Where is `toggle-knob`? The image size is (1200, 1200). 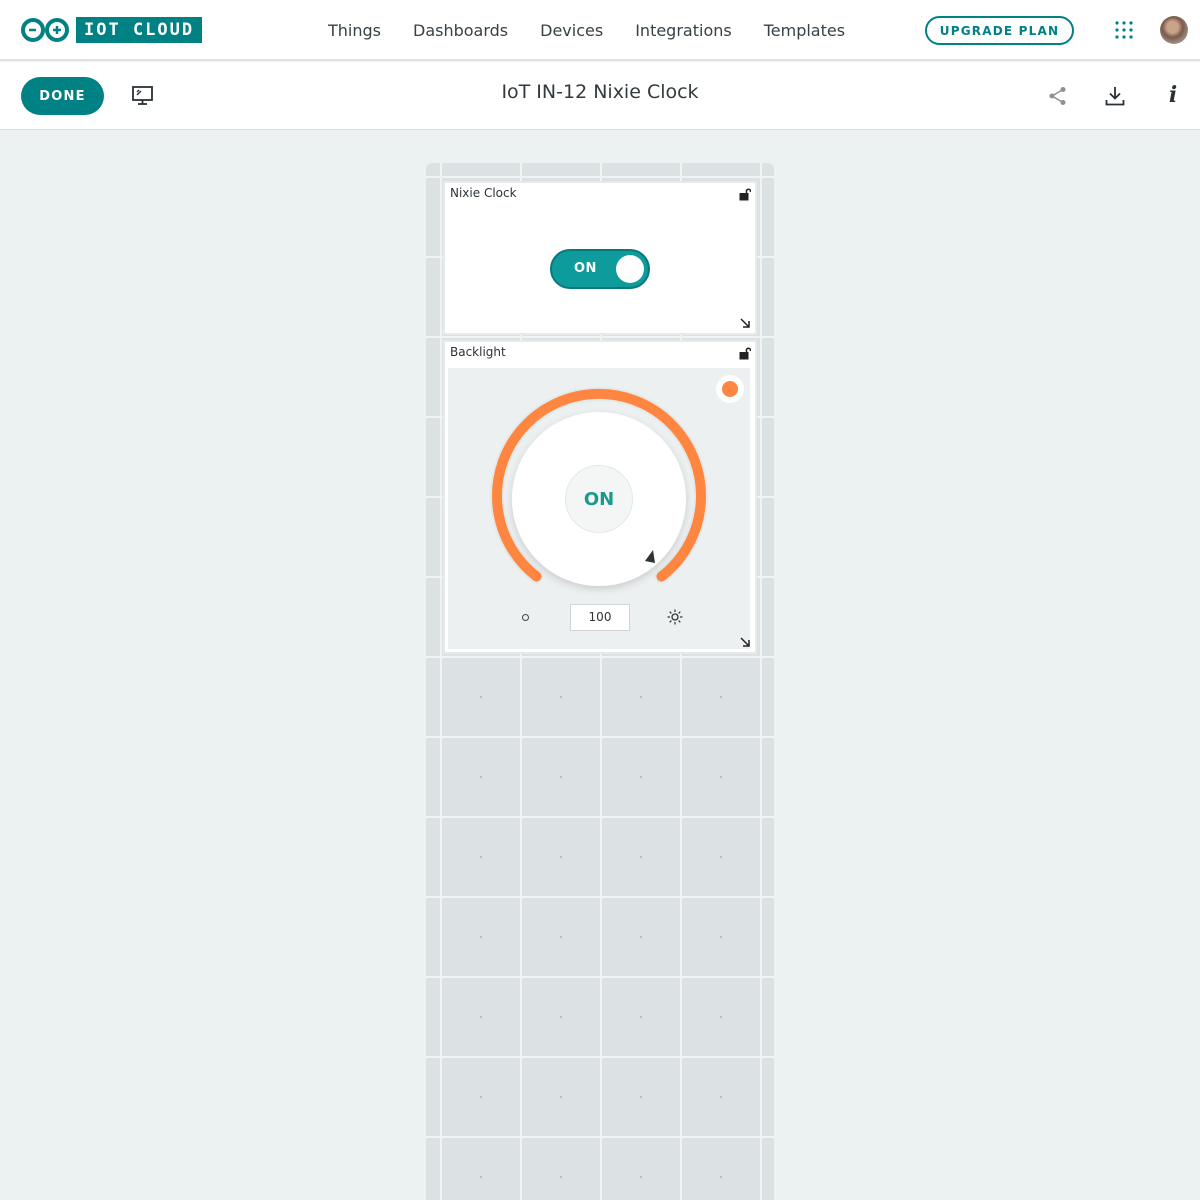
toggle-knob is located at coordinates (630, 269).